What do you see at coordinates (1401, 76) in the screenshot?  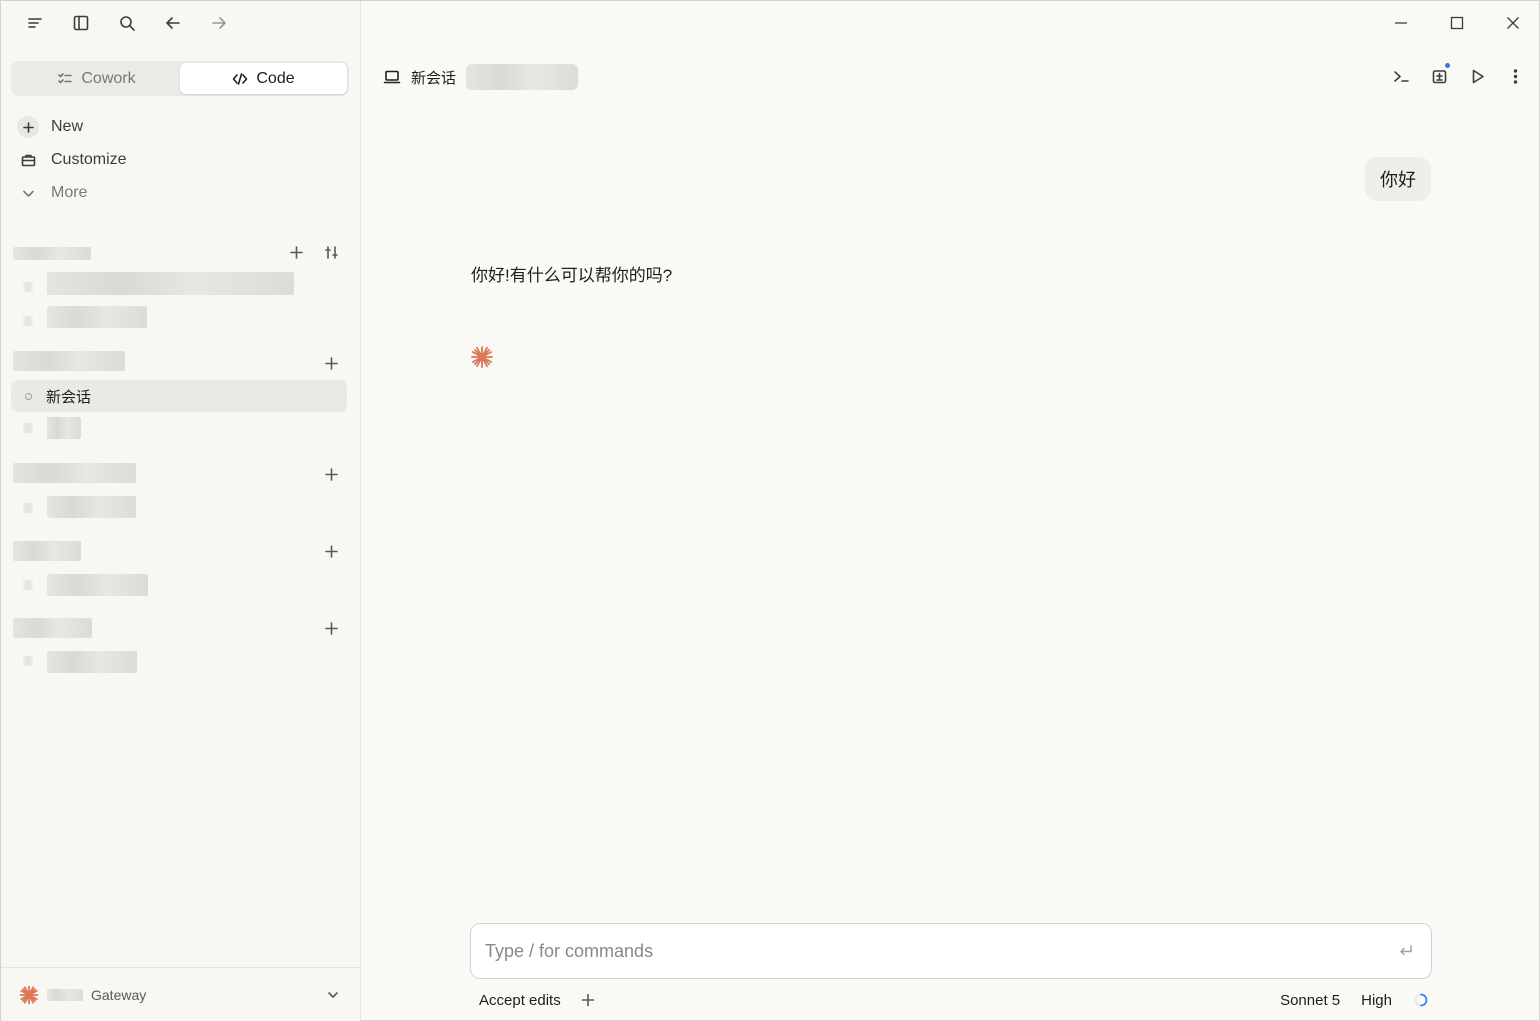 I see `terminal-icon` at bounding box center [1401, 76].